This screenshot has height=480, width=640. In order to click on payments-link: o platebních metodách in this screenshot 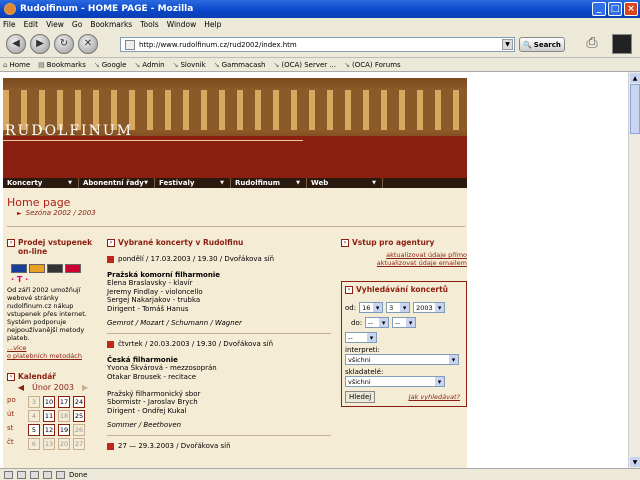, I will do `click(44, 356)`.